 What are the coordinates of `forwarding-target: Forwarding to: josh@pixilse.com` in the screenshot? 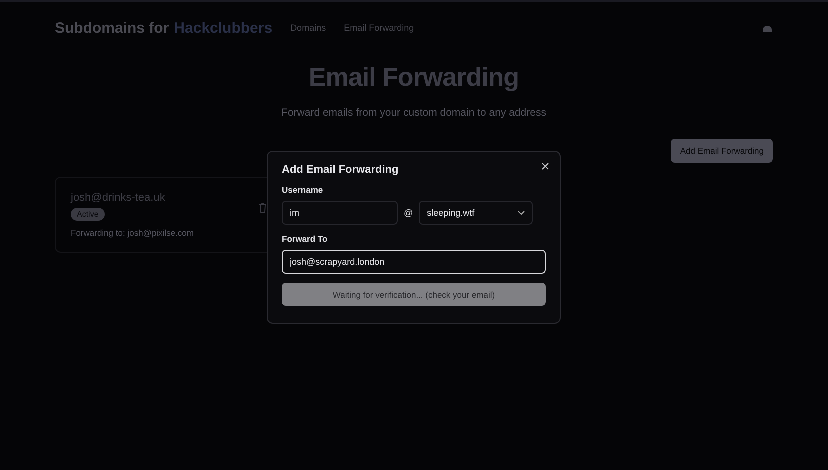 It's located at (133, 233).